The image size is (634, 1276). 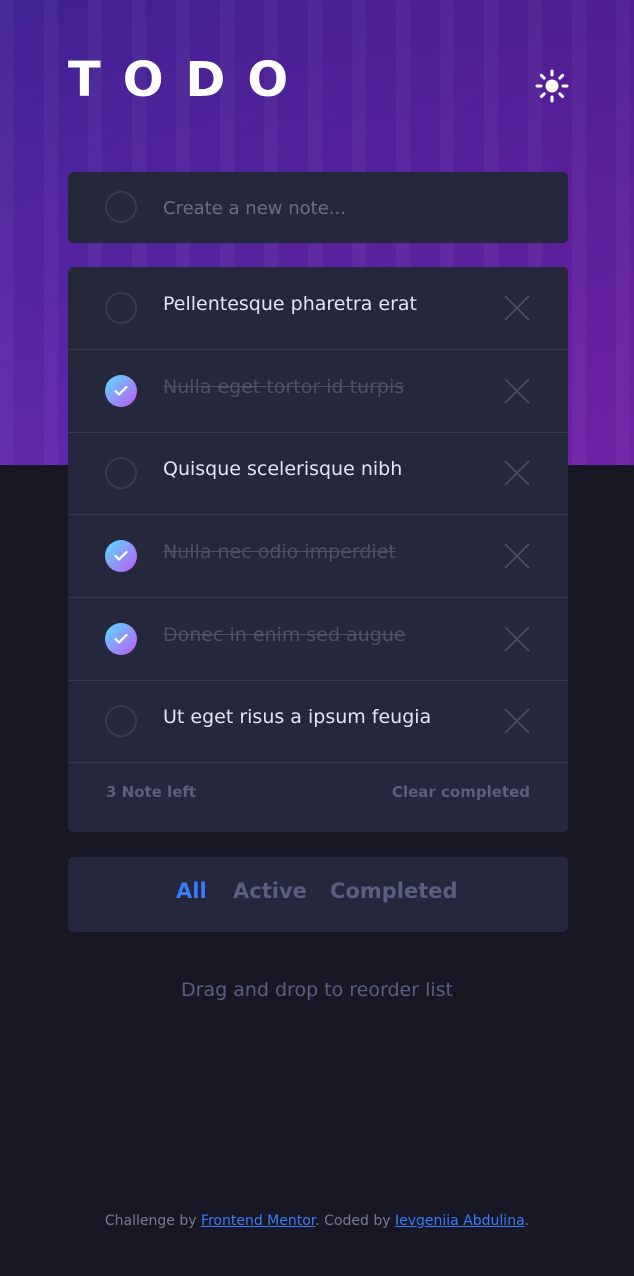 I want to click on sun-icon, so click(x=552, y=86).